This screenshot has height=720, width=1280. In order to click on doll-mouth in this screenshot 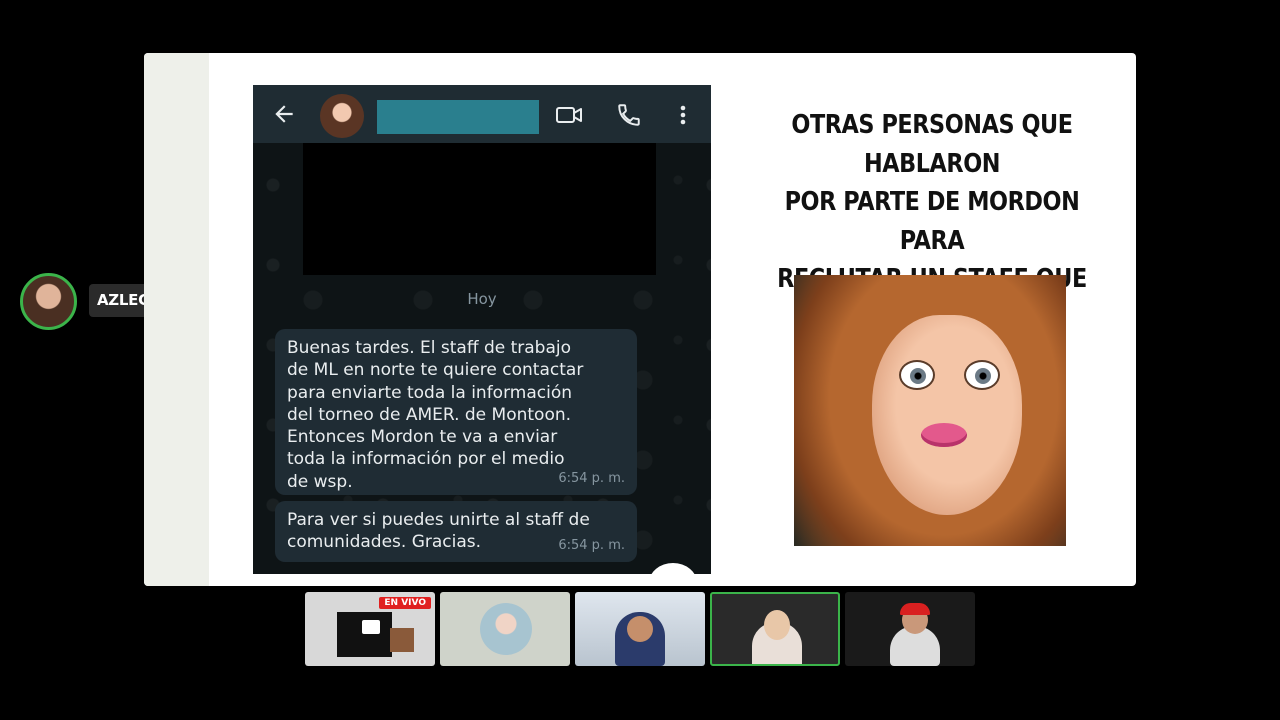, I will do `click(944, 435)`.